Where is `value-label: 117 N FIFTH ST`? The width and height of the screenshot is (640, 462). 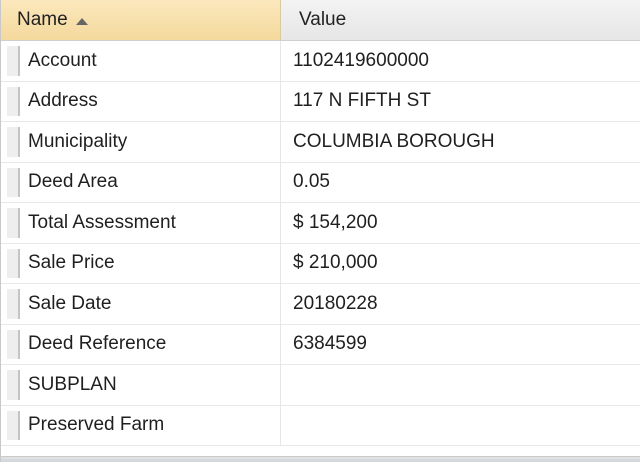
value-label: 117 N FIFTH ST is located at coordinates (362, 101).